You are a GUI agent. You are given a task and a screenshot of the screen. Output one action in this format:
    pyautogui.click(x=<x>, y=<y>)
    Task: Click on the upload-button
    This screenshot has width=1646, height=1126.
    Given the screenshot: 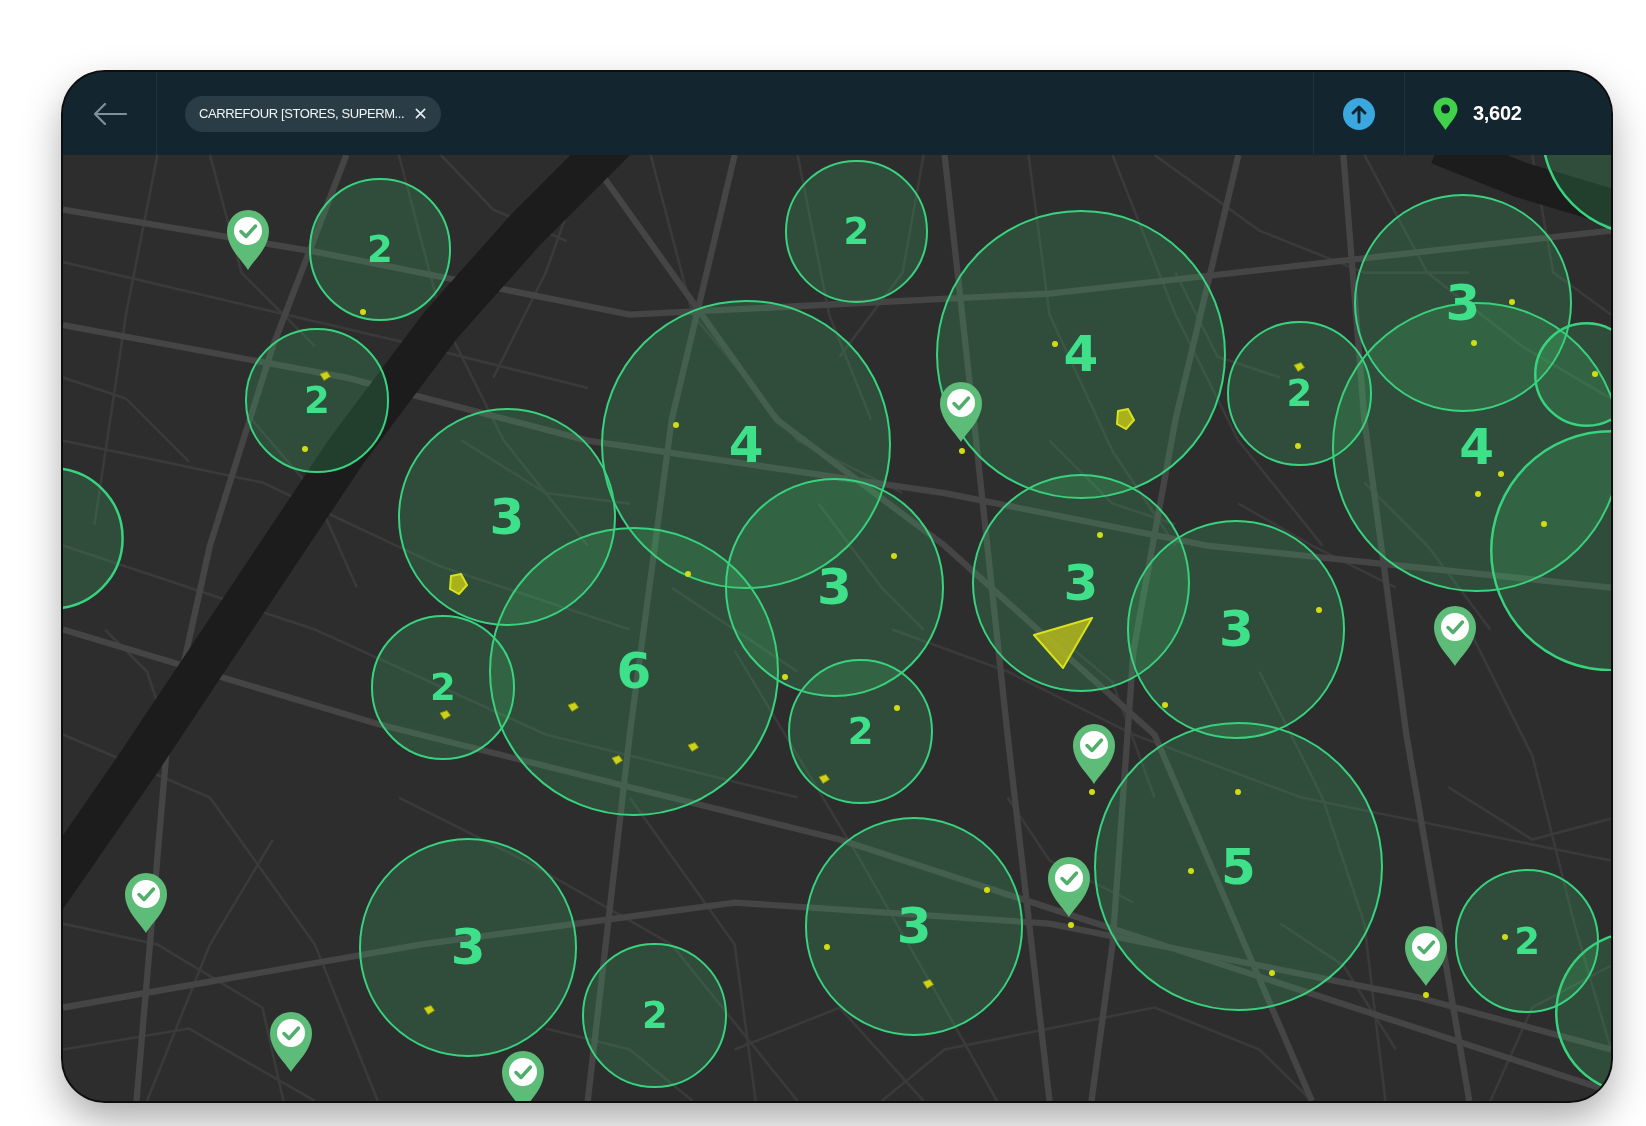 What is the action you would take?
    pyautogui.click(x=1359, y=113)
    